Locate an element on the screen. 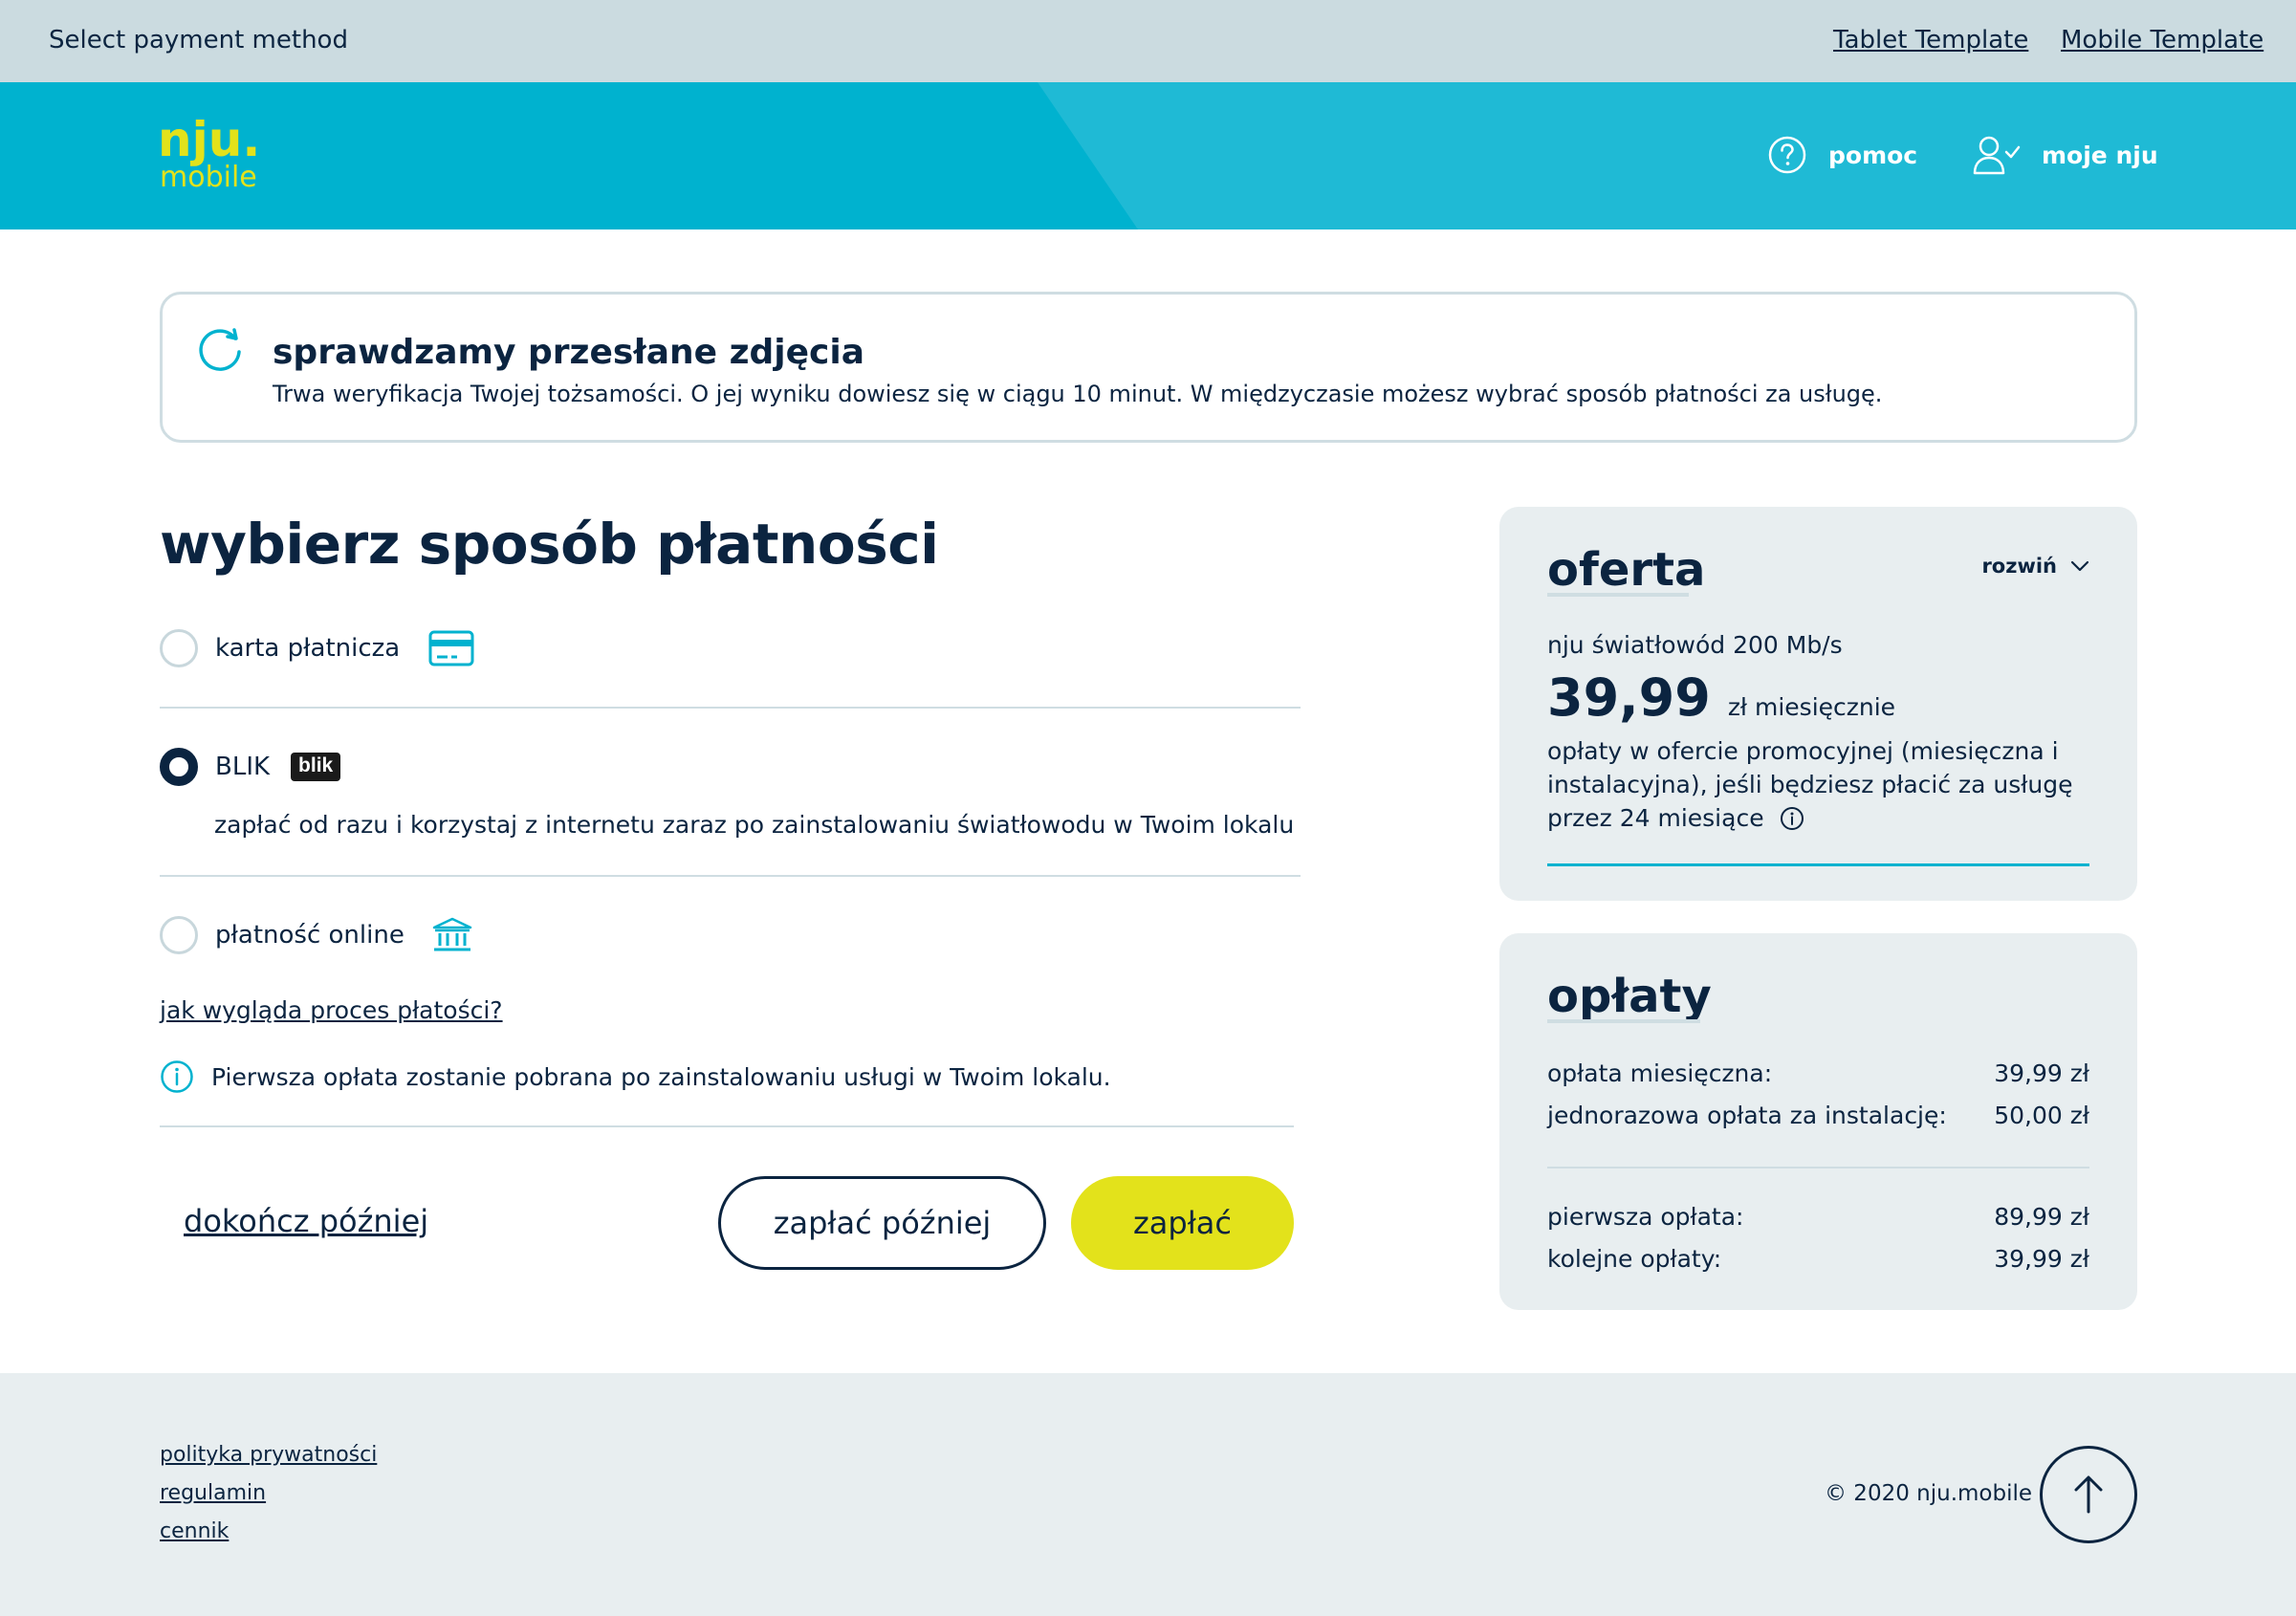  refresh-icon is located at coordinates (220, 349).